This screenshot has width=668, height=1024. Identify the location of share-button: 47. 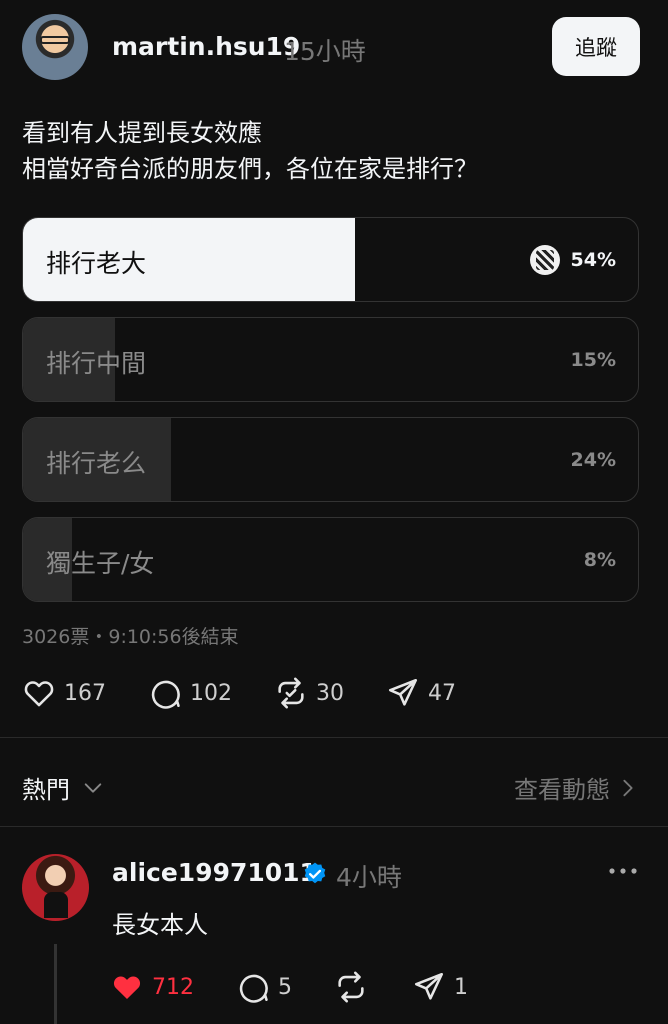
(421, 693).